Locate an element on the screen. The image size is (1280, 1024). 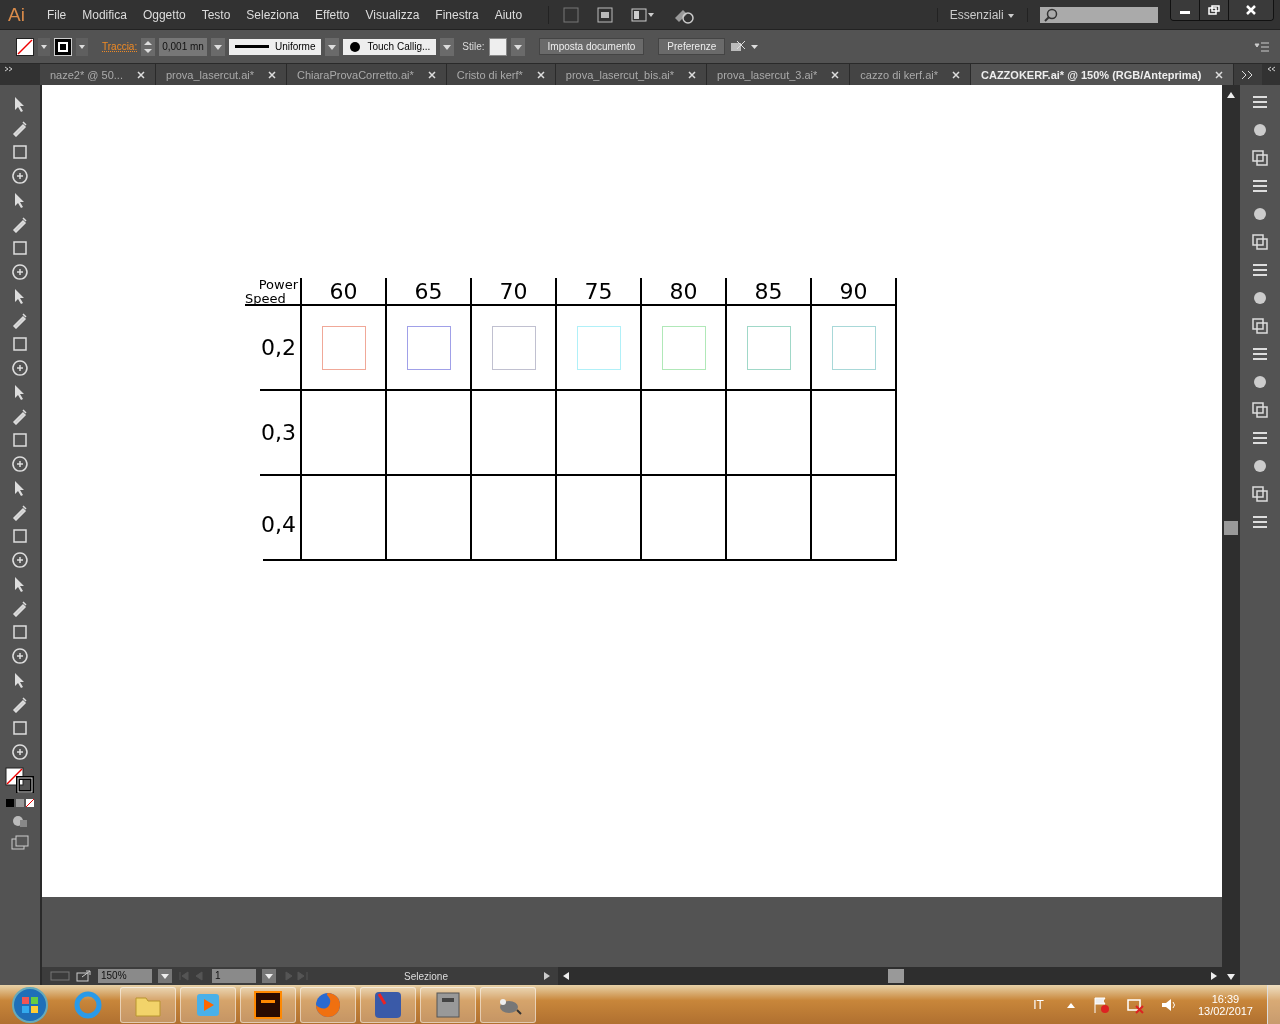
browser-icon is located at coordinates (88, 1004).